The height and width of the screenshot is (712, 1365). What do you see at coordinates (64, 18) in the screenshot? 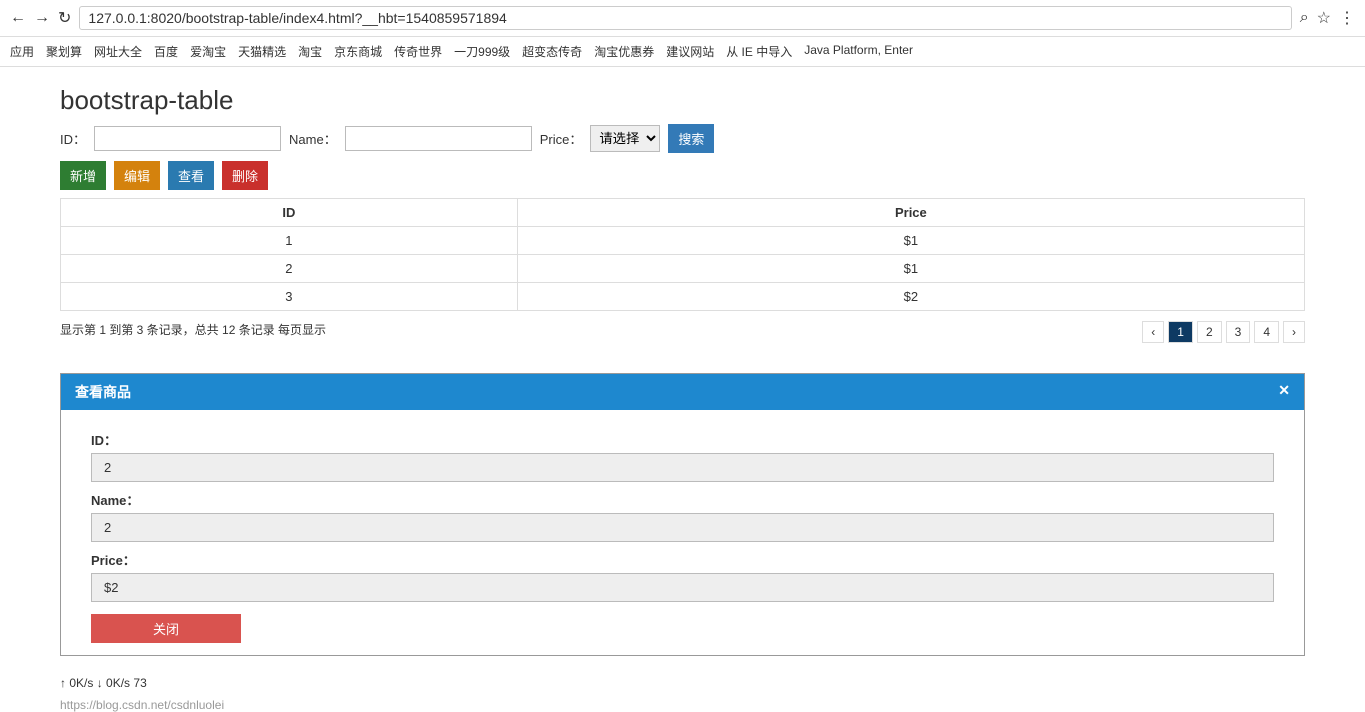
I see `reload-icon: ↻` at bounding box center [64, 18].